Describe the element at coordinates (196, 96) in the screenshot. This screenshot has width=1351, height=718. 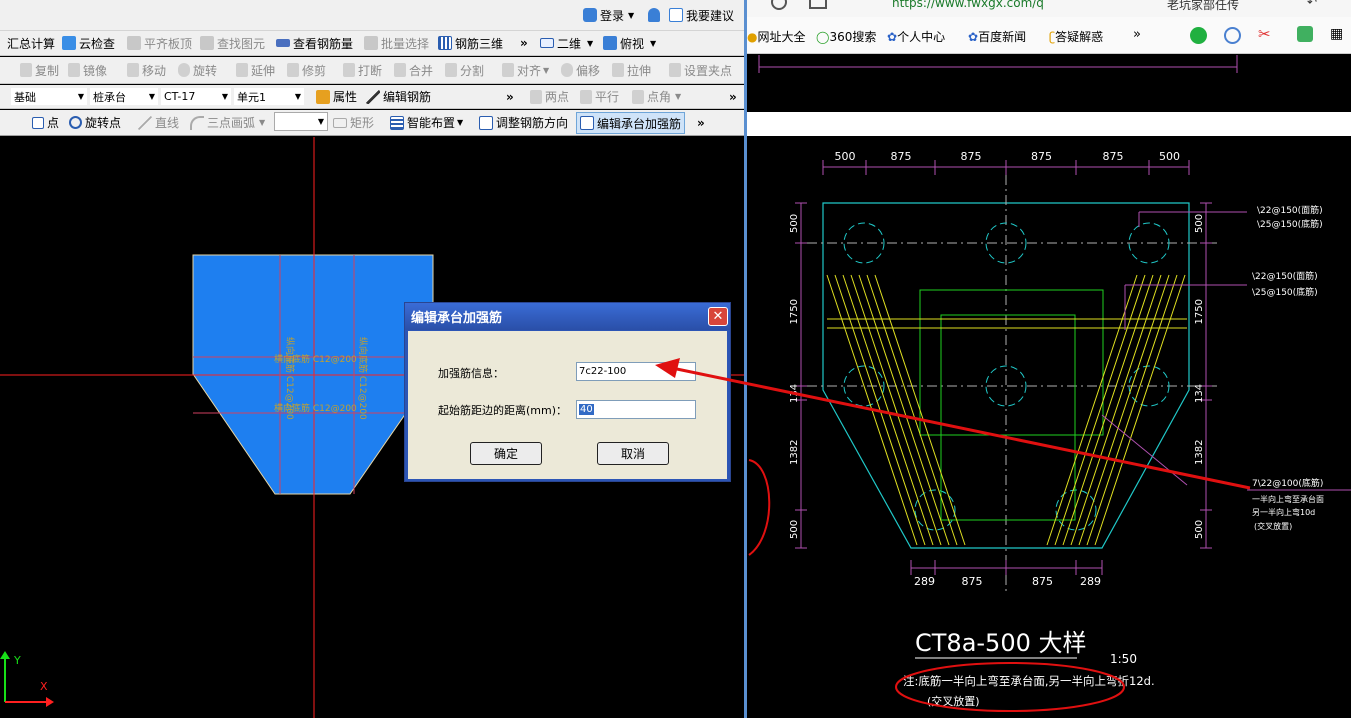
I see `name-combo: CT-17 ▼` at that location.